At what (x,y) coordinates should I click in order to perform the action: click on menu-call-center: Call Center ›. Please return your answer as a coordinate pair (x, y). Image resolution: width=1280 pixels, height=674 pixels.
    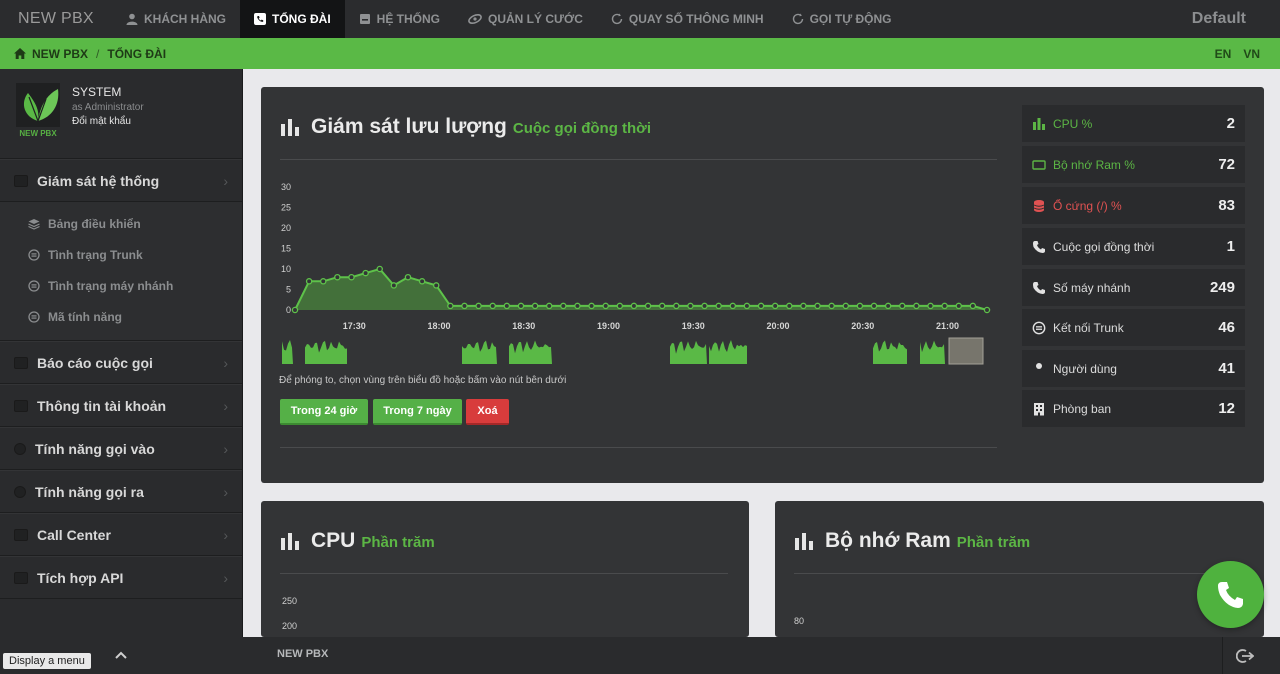
    Looking at the image, I should click on (121, 534).